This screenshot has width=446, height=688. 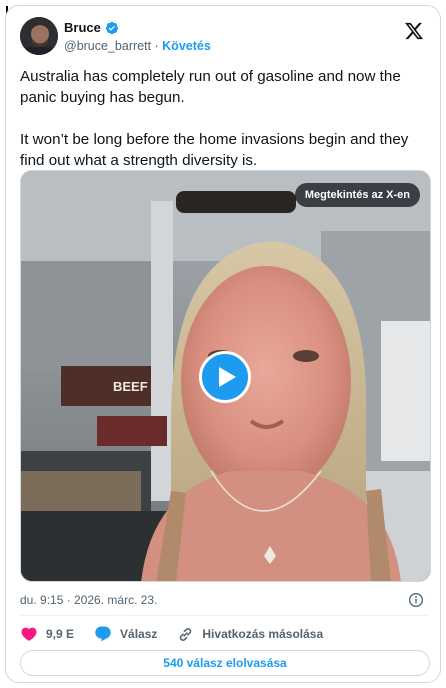 I want to click on author-handle: @bruce_barrett, so click(x=107, y=46).